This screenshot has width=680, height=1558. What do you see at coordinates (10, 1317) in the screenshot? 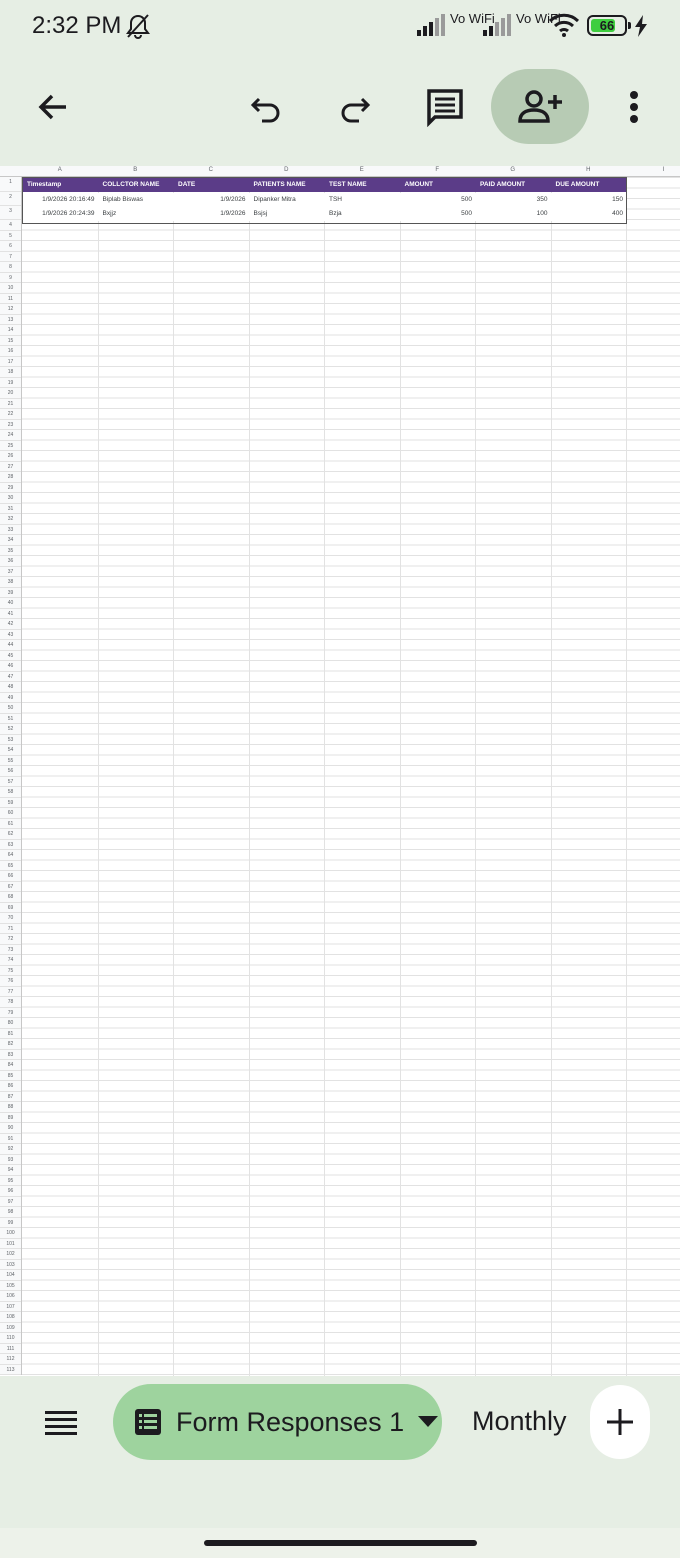
I see `row-number: 108` at bounding box center [10, 1317].